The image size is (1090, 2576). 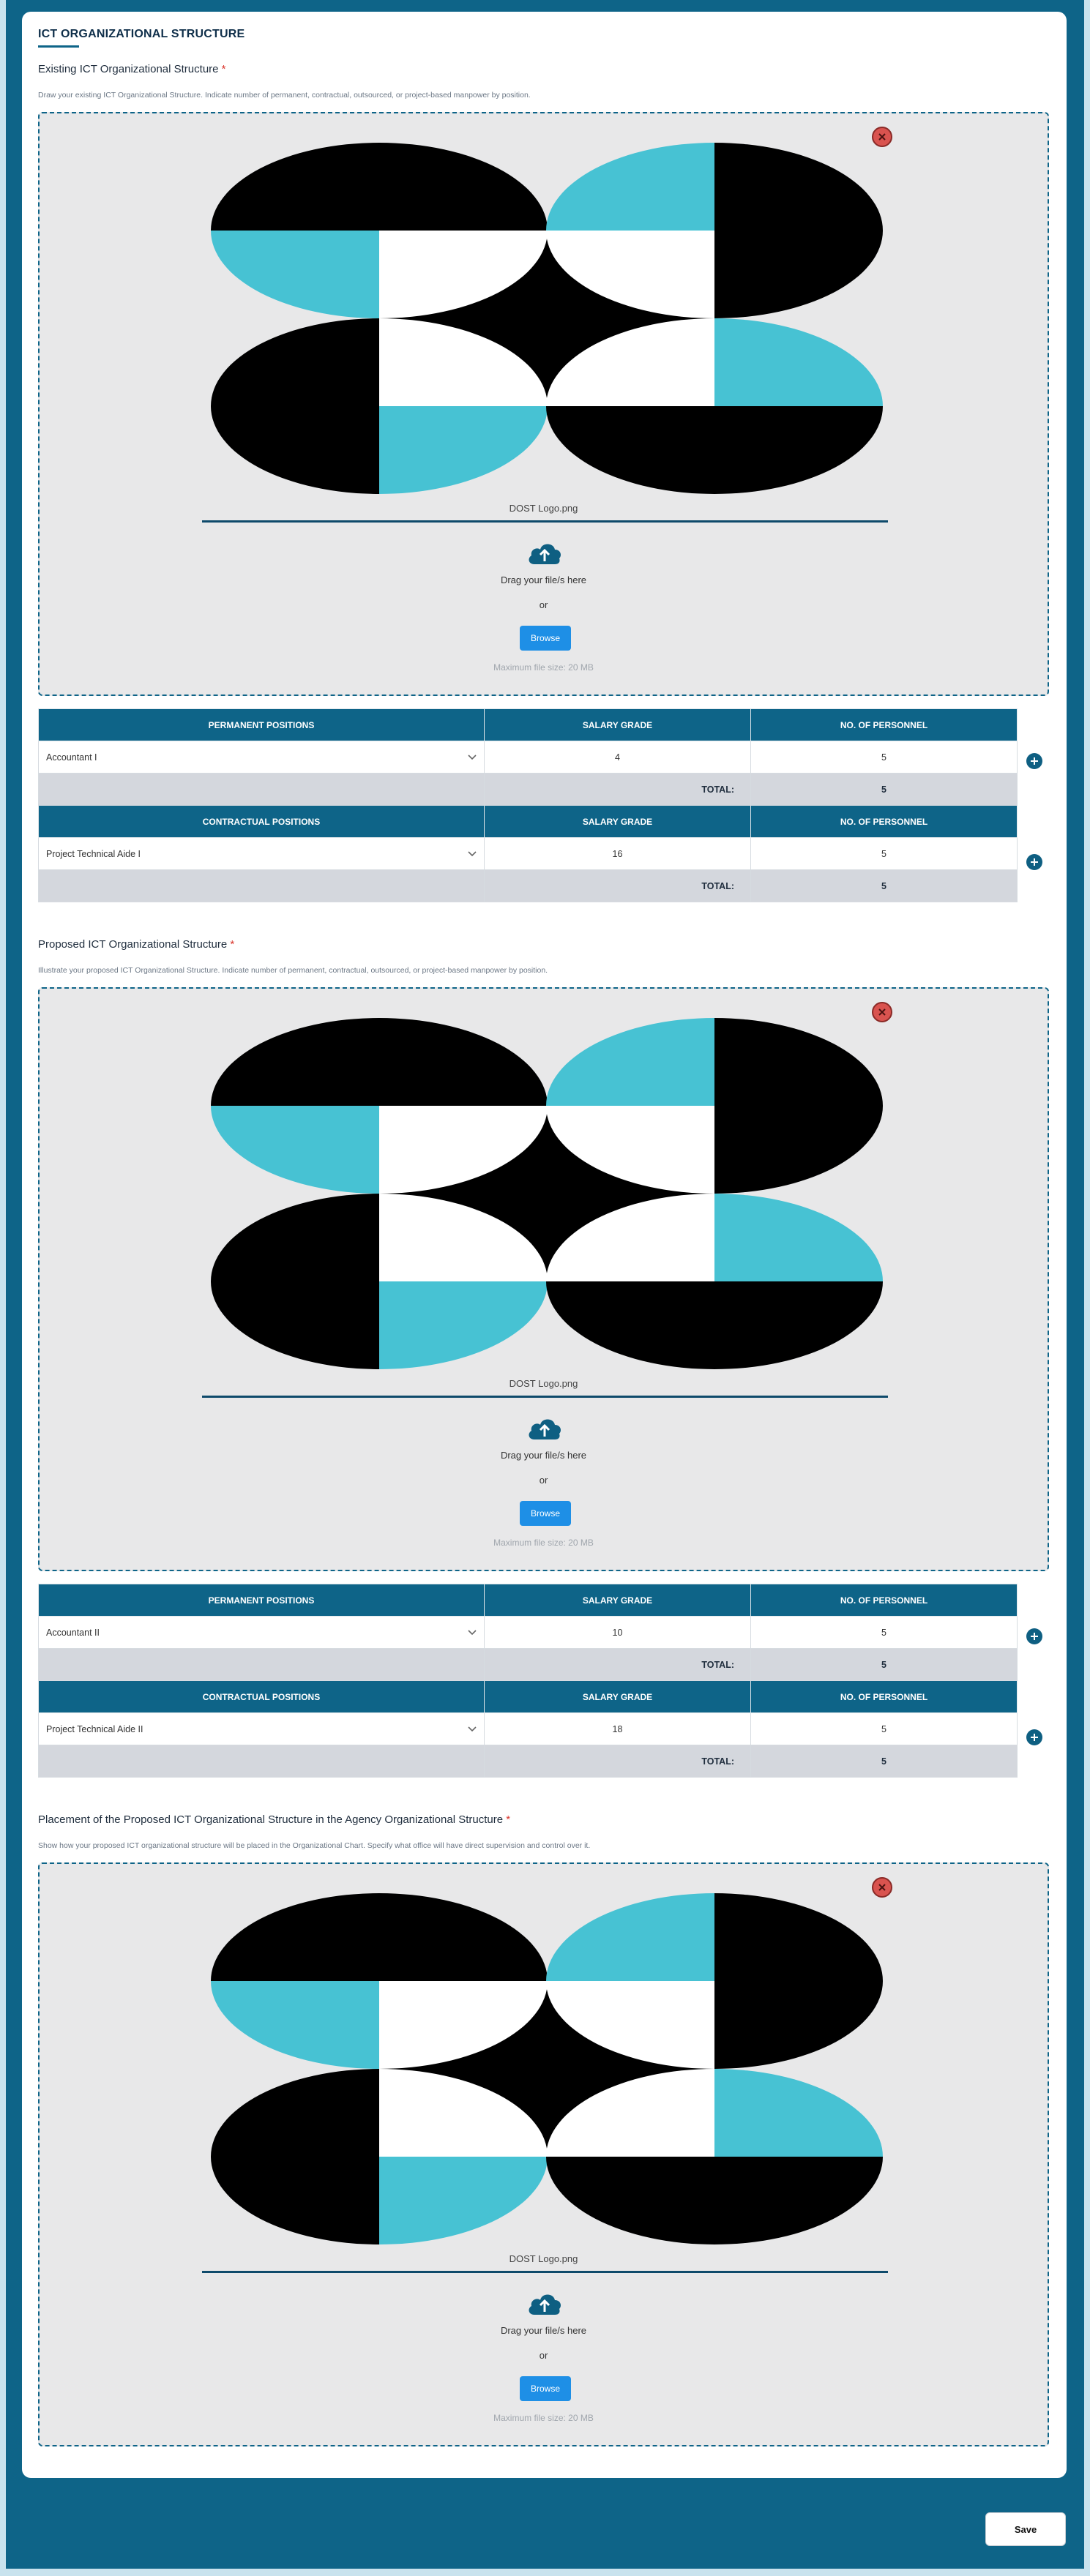 I want to click on existing-structure-label: Existing ICT Organizational Structure *, so click(x=132, y=69).